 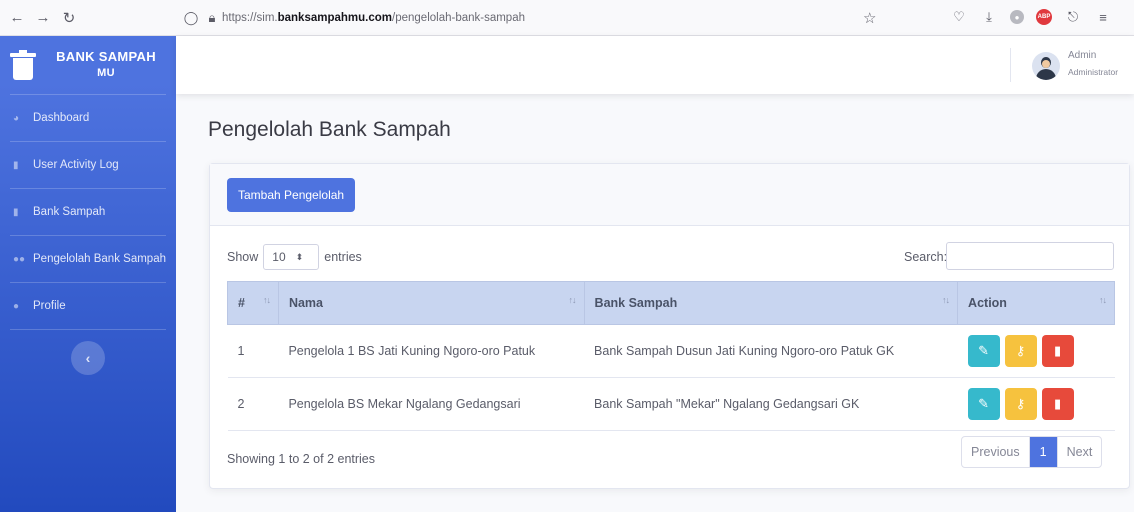 I want to click on next-page-button: Next, so click(x=1079, y=452).